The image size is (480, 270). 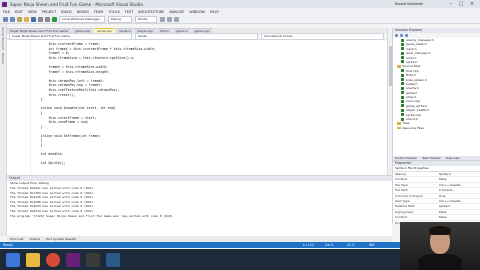 I want to click on property-name: File Type, so click(x=401, y=184).